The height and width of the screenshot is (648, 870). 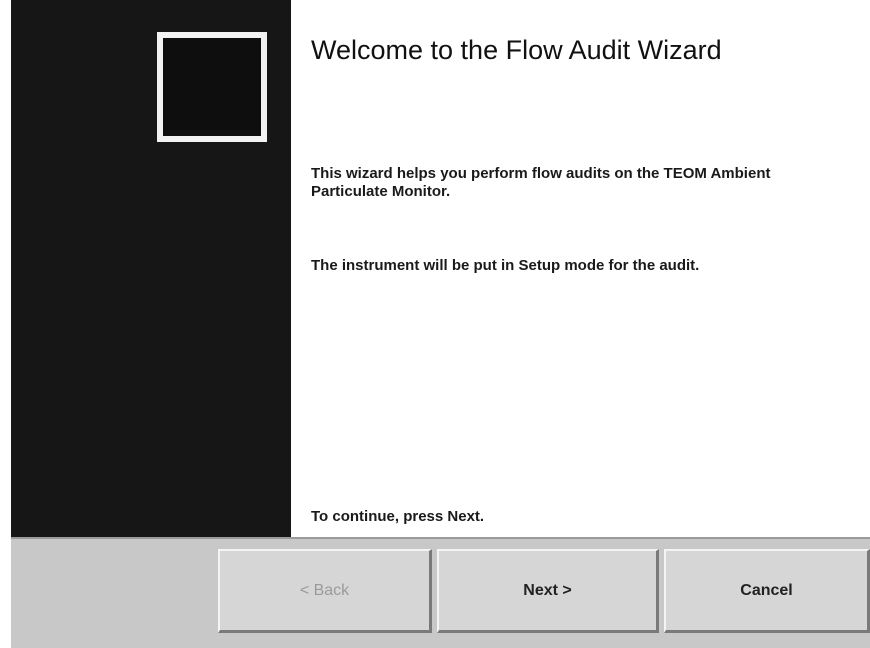 I want to click on cancel-button: Cancel, so click(x=767, y=591).